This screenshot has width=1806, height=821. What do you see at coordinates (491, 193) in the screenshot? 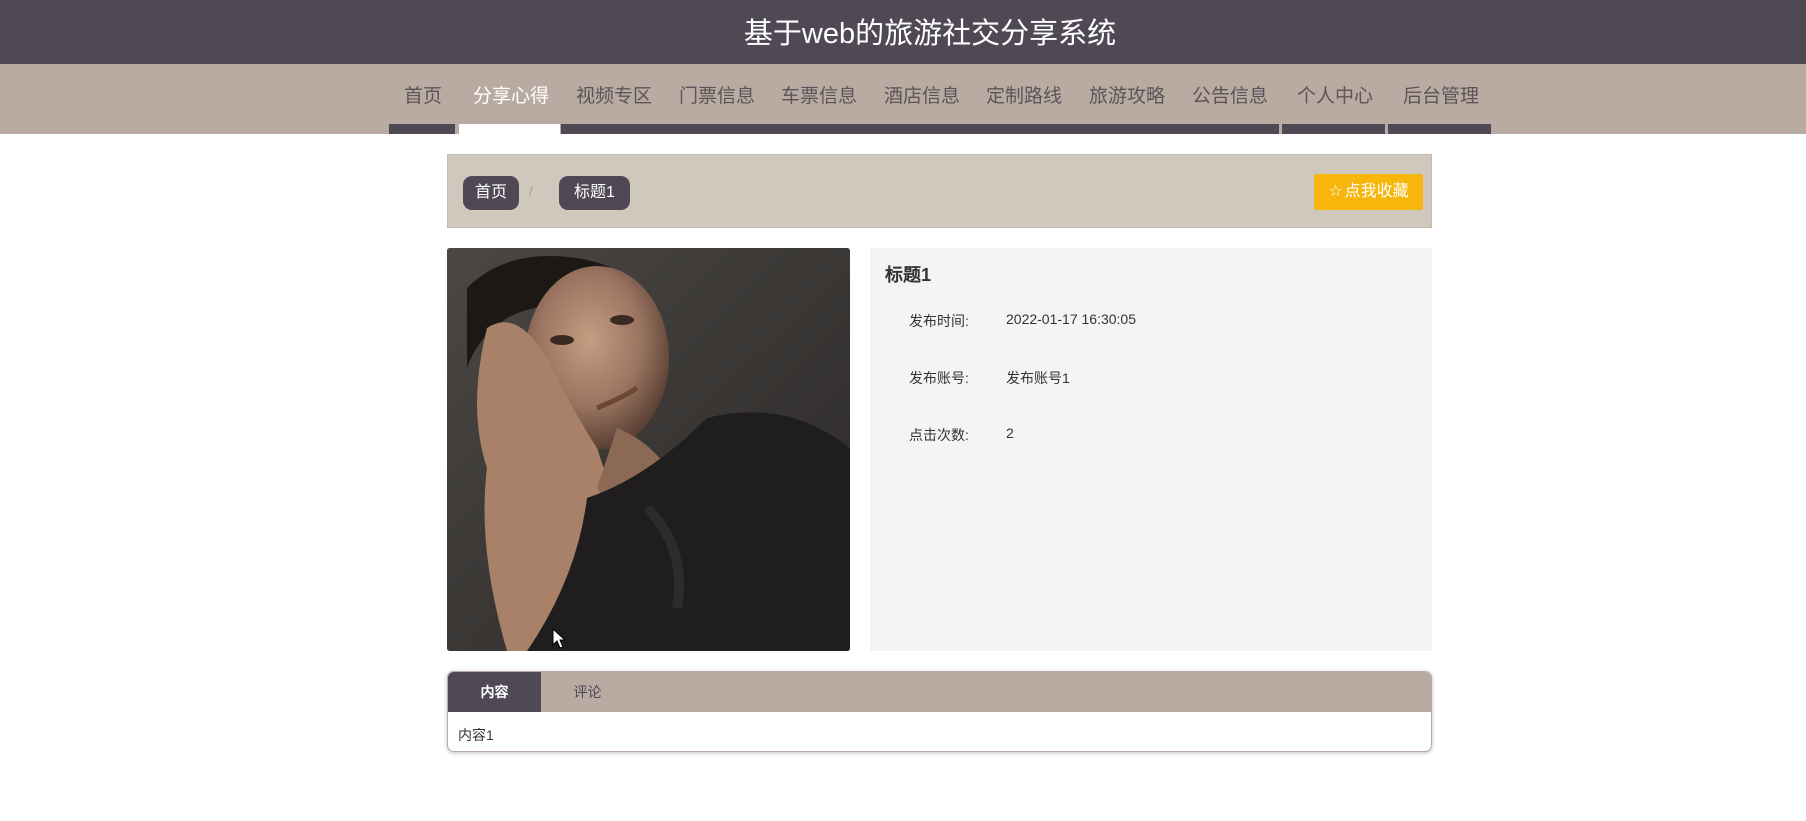
I see `breadcrumb-home: 首页` at bounding box center [491, 193].